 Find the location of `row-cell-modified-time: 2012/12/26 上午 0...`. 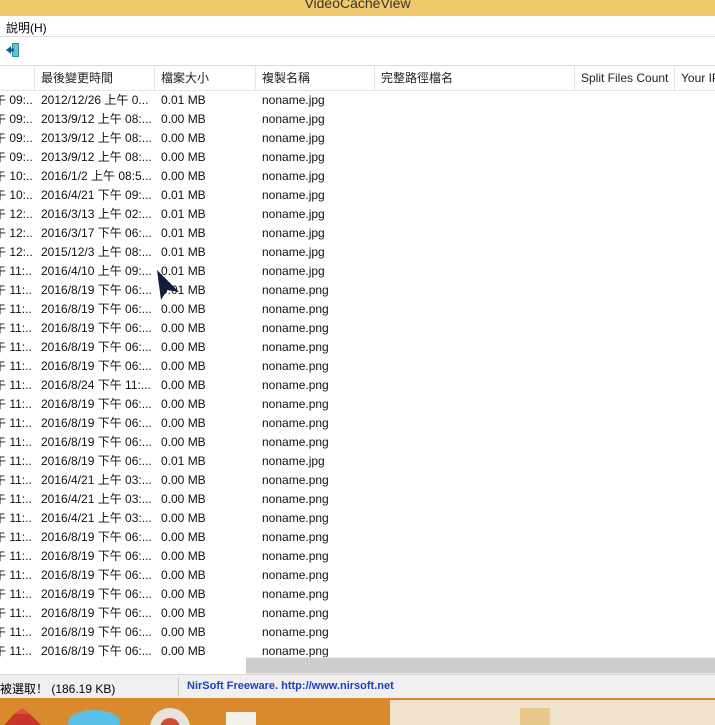

row-cell-modified-time: 2012/12/26 上午 0... is located at coordinates (95, 100).